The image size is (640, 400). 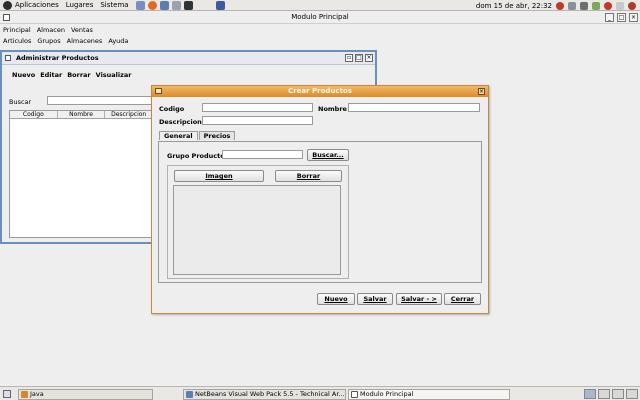 What do you see at coordinates (176, 5) in the screenshot?
I see `network-icon` at bounding box center [176, 5].